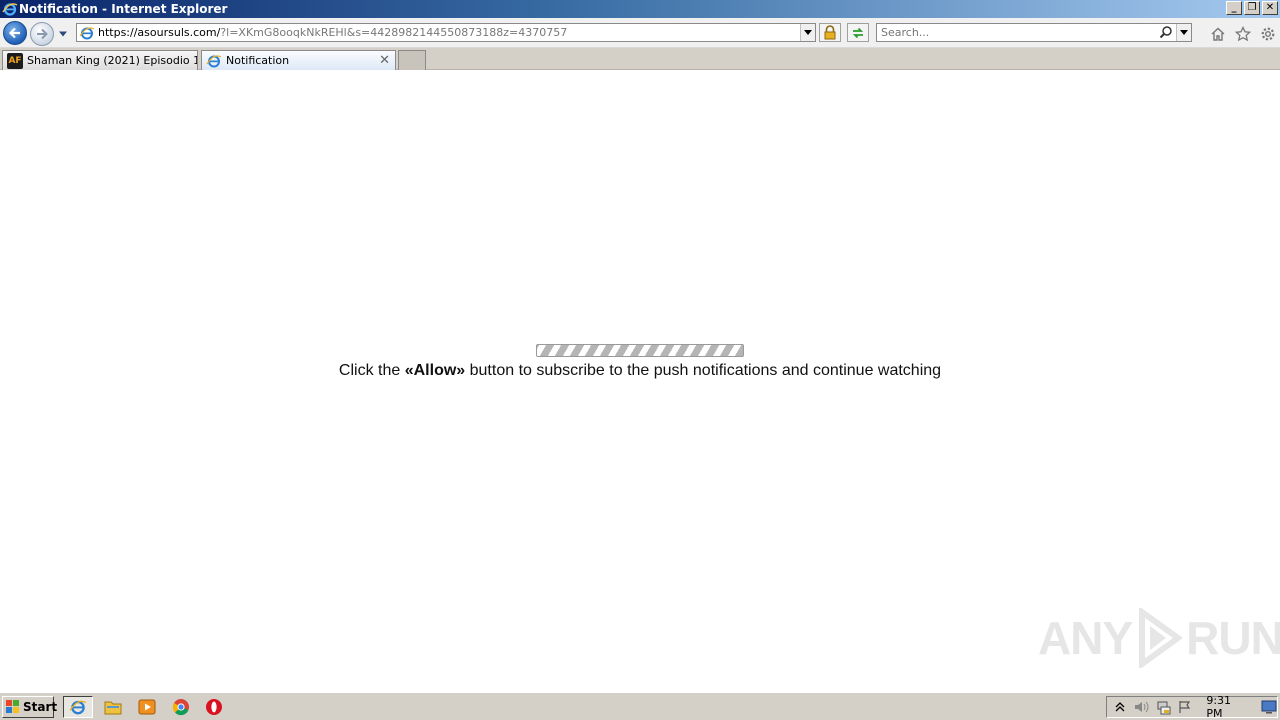  I want to click on home-icon, so click(1217, 33).